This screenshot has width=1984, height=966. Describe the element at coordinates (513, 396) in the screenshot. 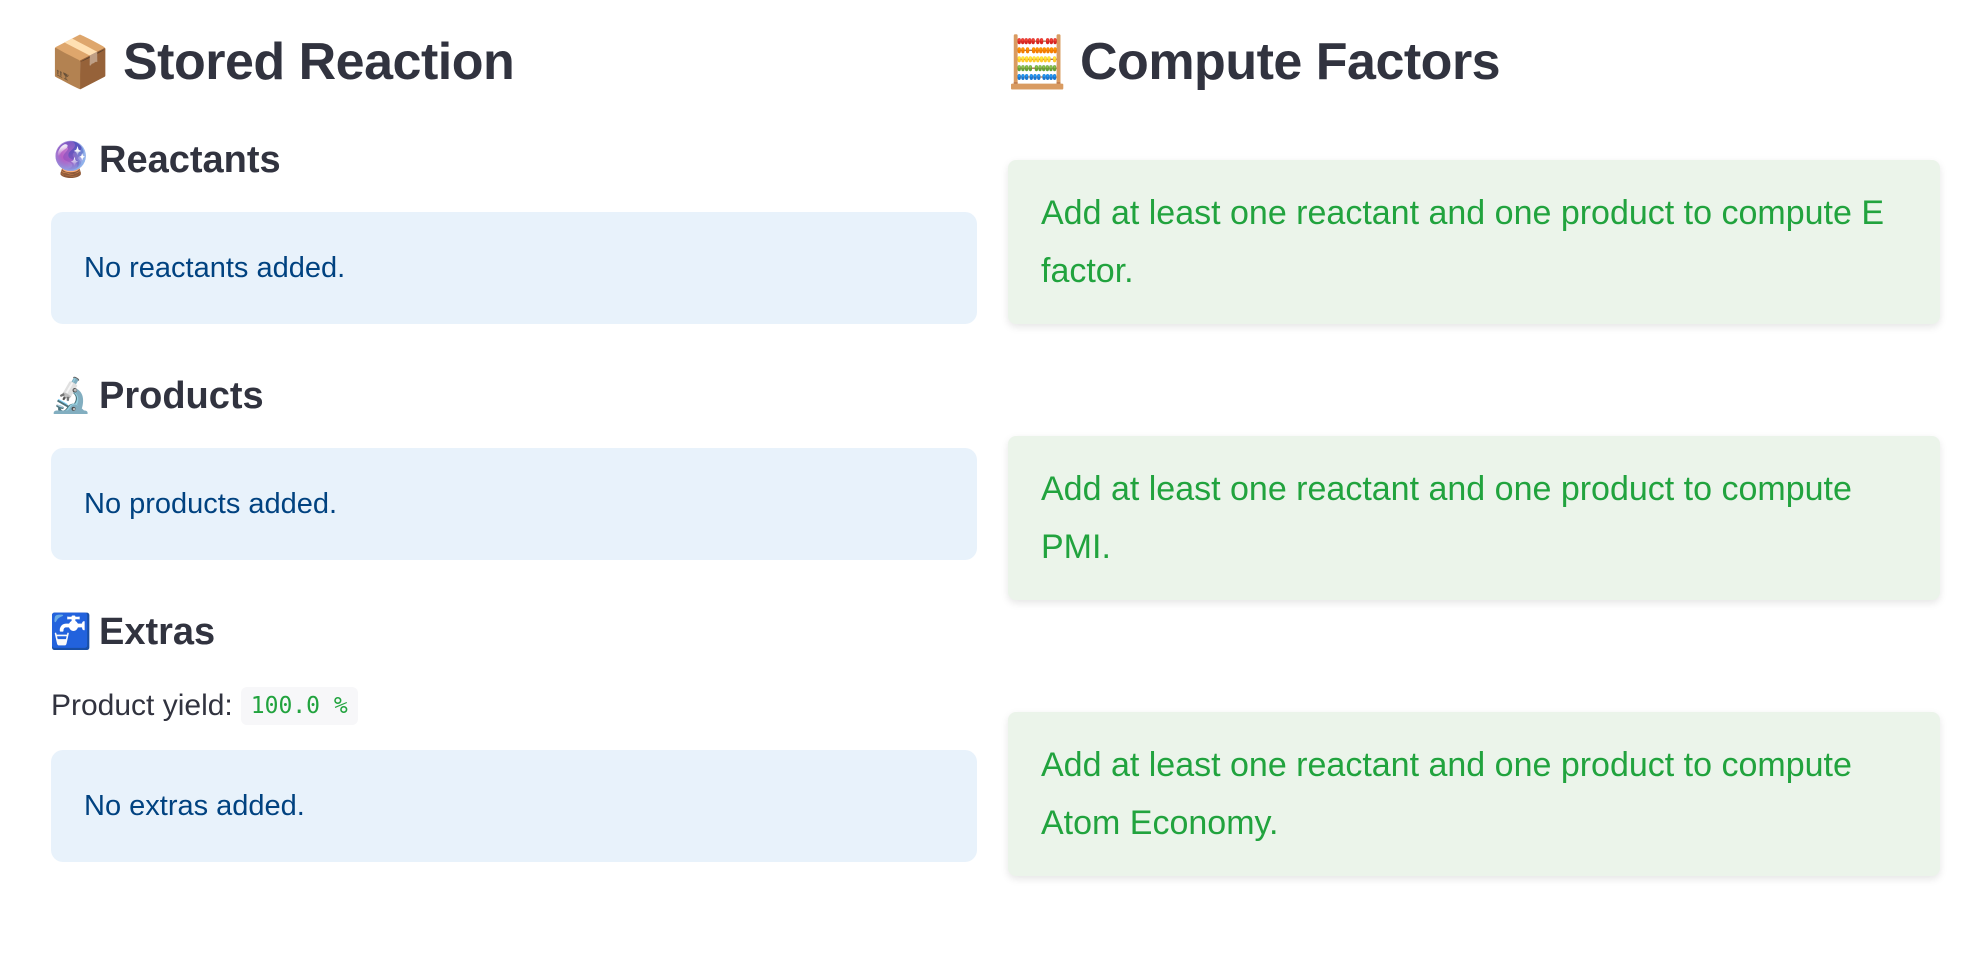

I see `products-heading: 🔬 Products` at that location.